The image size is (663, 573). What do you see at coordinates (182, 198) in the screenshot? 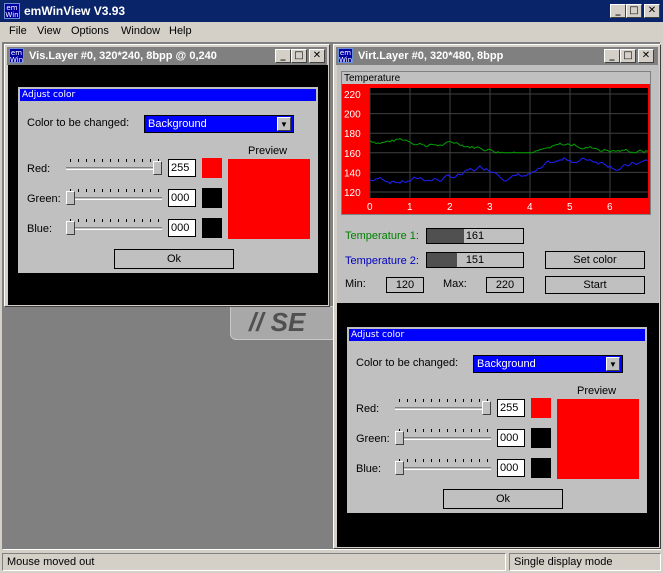
I see `vis-green-value-field: 000` at bounding box center [182, 198].